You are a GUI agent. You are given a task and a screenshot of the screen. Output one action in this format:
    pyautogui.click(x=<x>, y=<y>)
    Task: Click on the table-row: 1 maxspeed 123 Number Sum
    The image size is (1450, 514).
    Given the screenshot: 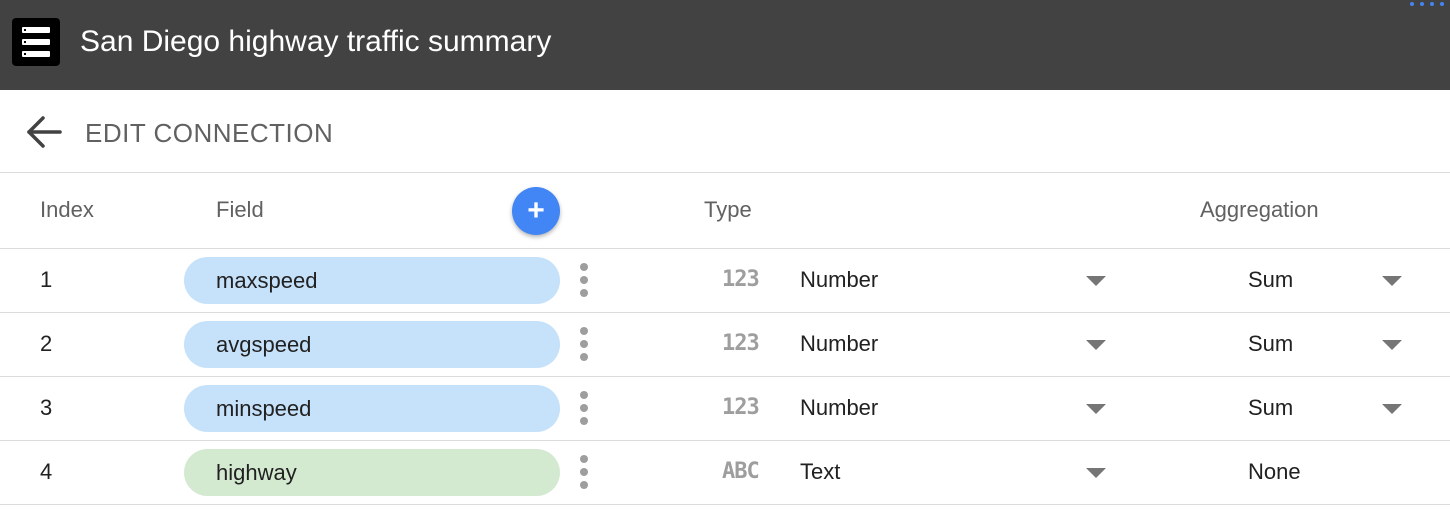 What is the action you would take?
    pyautogui.click(x=725, y=281)
    